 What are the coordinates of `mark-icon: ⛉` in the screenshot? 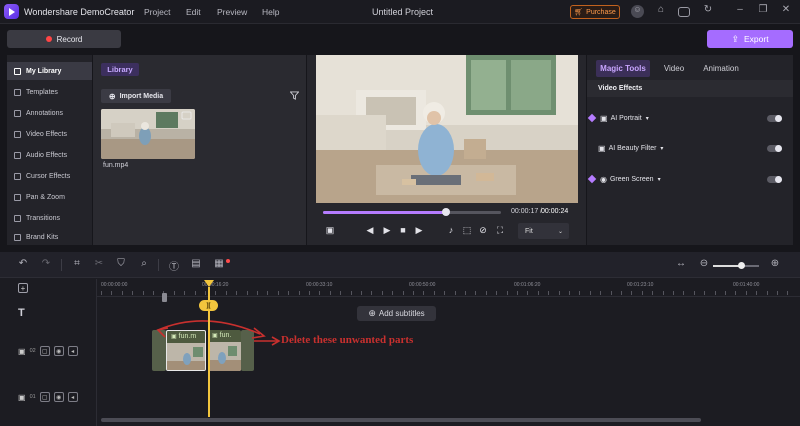 It's located at (121, 263).